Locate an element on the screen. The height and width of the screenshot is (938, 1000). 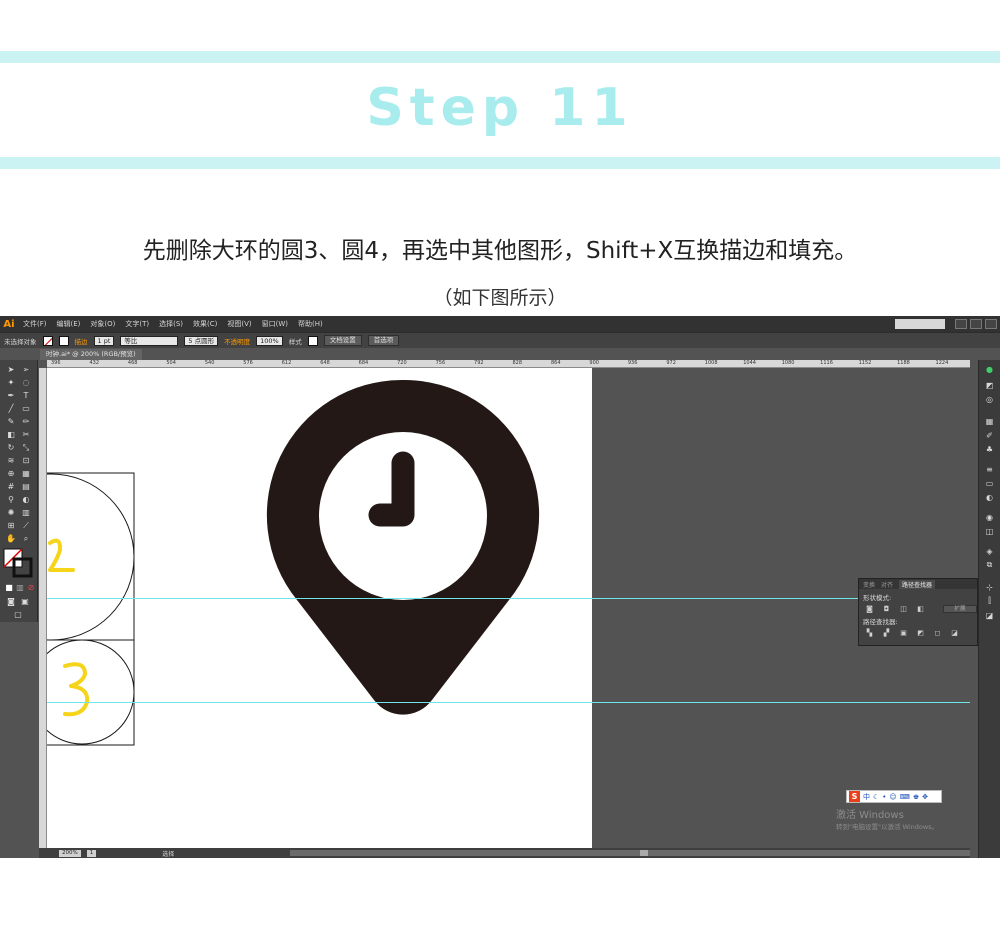
emoji-icon: ☺ is located at coordinates (892, 797).